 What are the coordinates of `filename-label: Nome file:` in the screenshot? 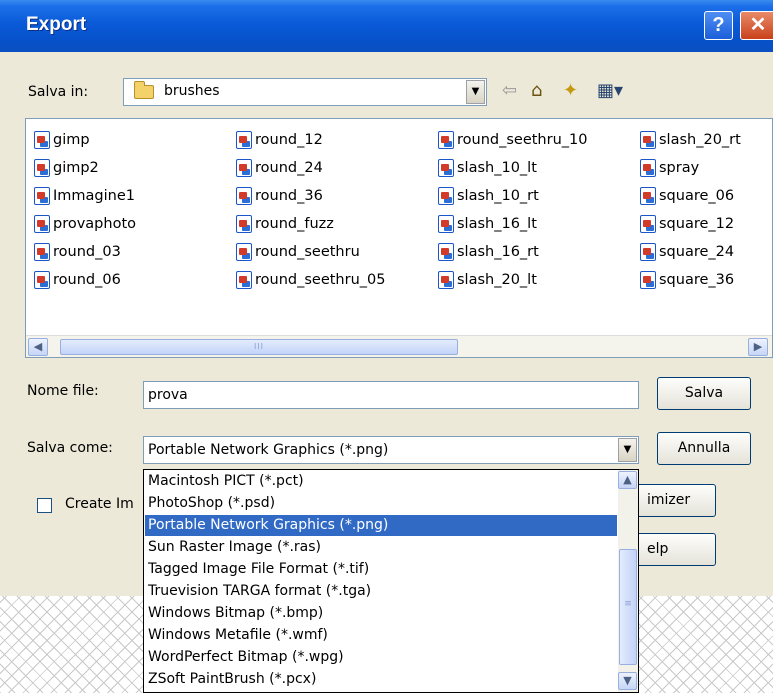 It's located at (63, 391).